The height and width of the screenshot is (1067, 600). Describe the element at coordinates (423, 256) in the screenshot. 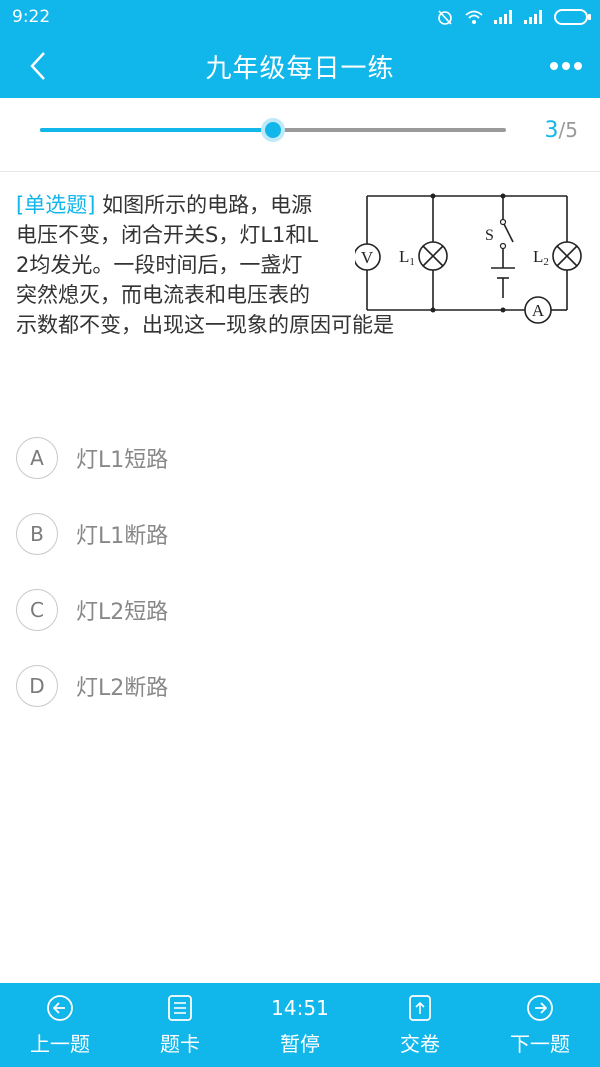

I see `lamp-l1-symbol: L1` at that location.